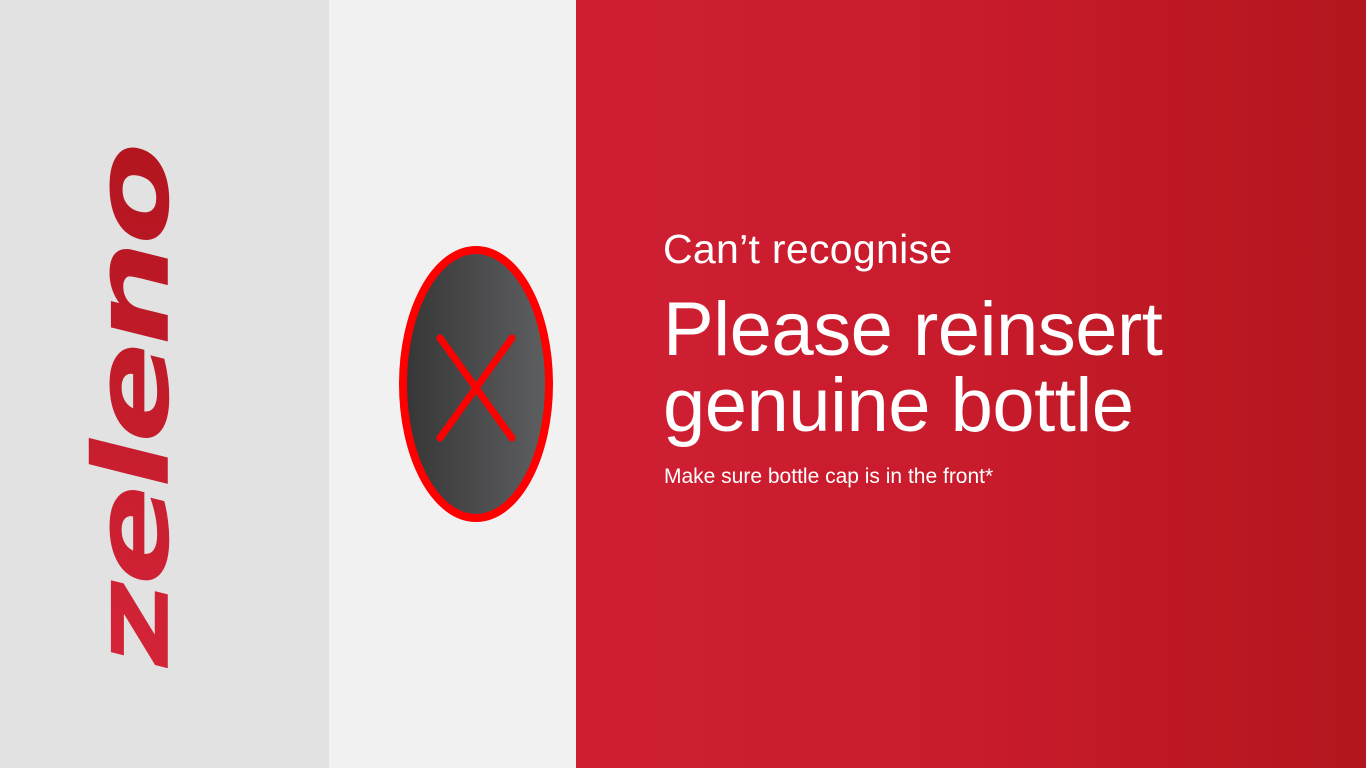  What do you see at coordinates (476, 384) in the screenshot?
I see `rejected-bottle-cap-icon` at bounding box center [476, 384].